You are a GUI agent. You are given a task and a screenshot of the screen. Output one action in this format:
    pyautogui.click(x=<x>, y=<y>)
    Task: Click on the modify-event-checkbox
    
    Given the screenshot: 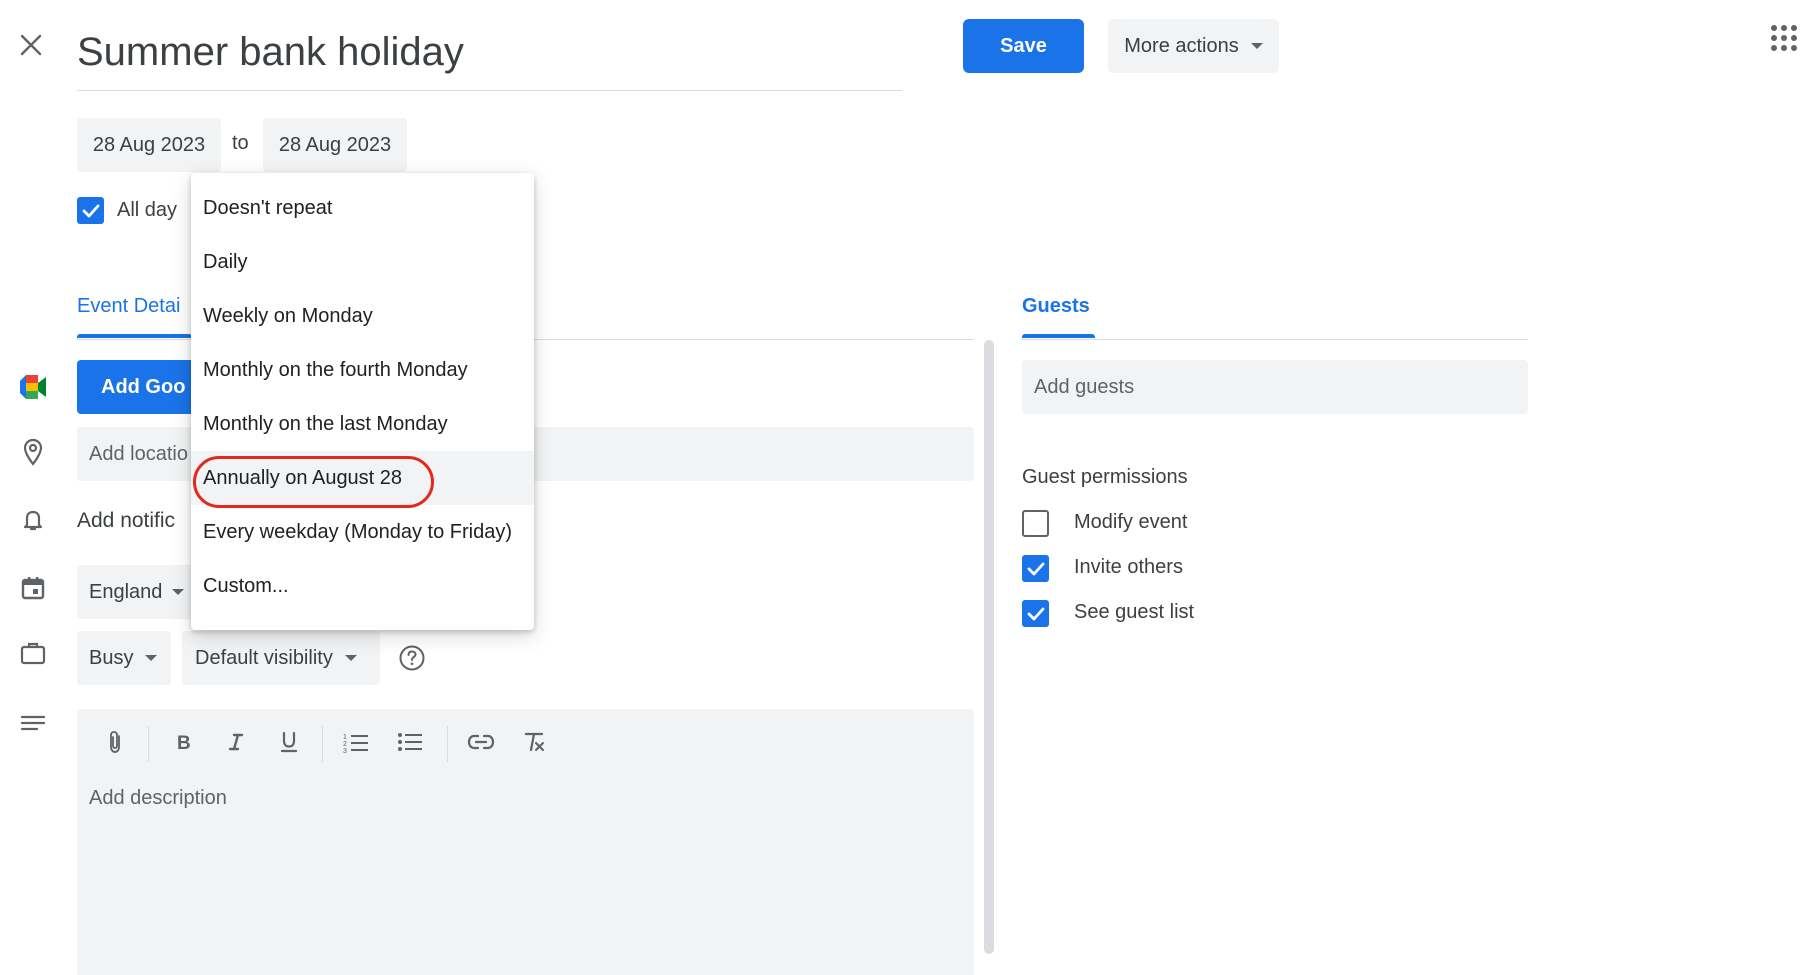 What is the action you would take?
    pyautogui.click(x=1035, y=523)
    